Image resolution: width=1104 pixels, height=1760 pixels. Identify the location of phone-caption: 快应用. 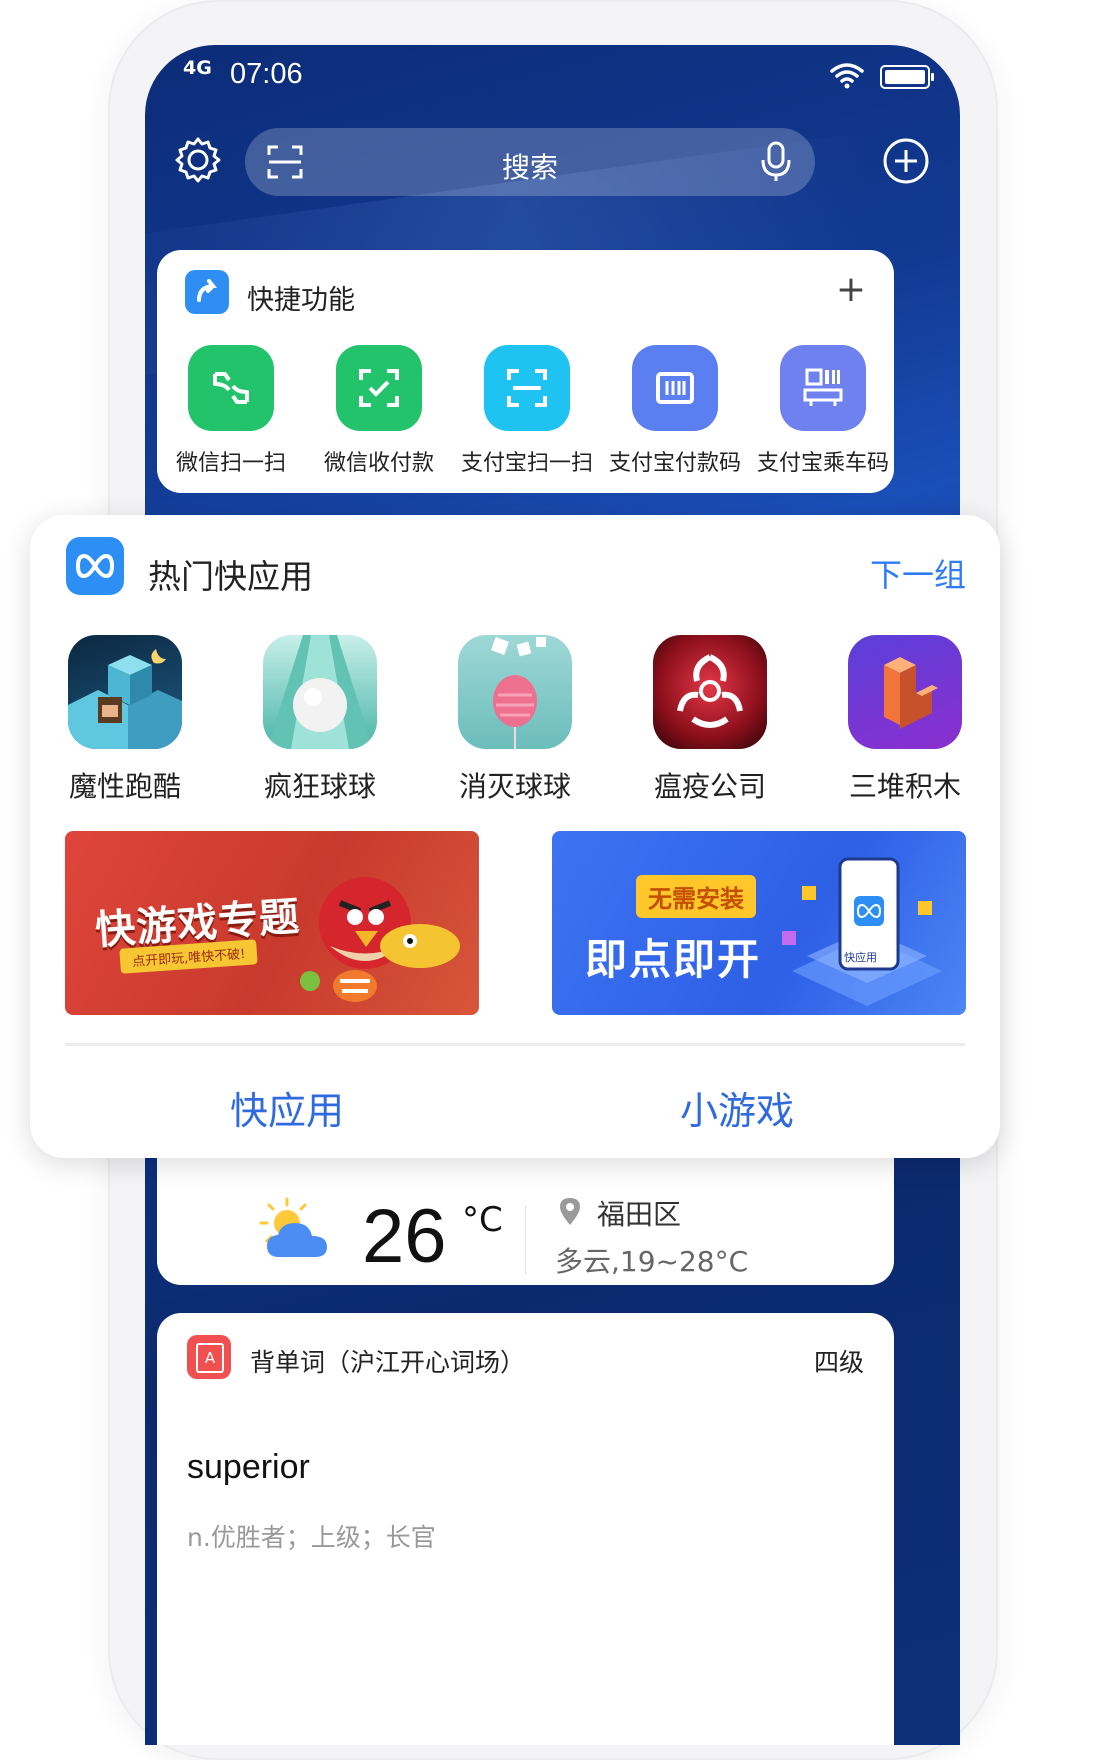
(860, 957).